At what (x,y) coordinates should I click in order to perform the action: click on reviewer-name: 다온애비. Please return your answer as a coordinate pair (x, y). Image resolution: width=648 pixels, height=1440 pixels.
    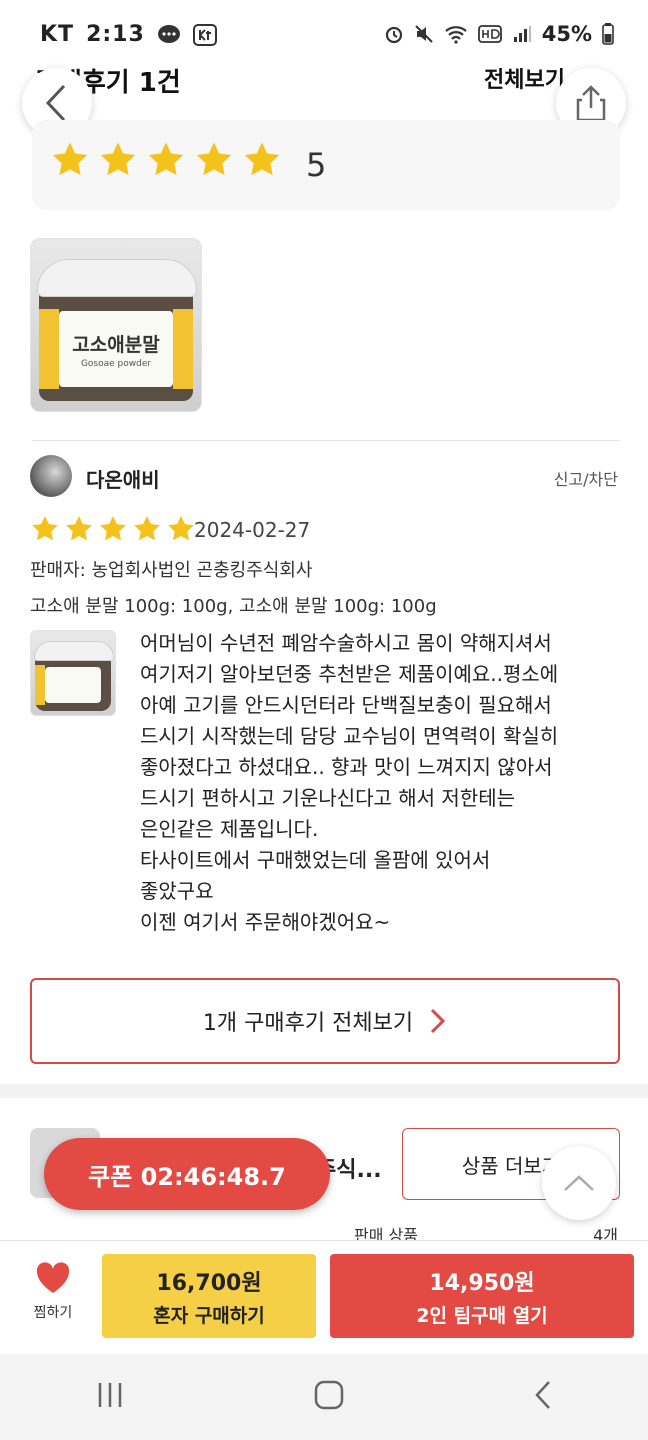
    Looking at the image, I should click on (123, 480).